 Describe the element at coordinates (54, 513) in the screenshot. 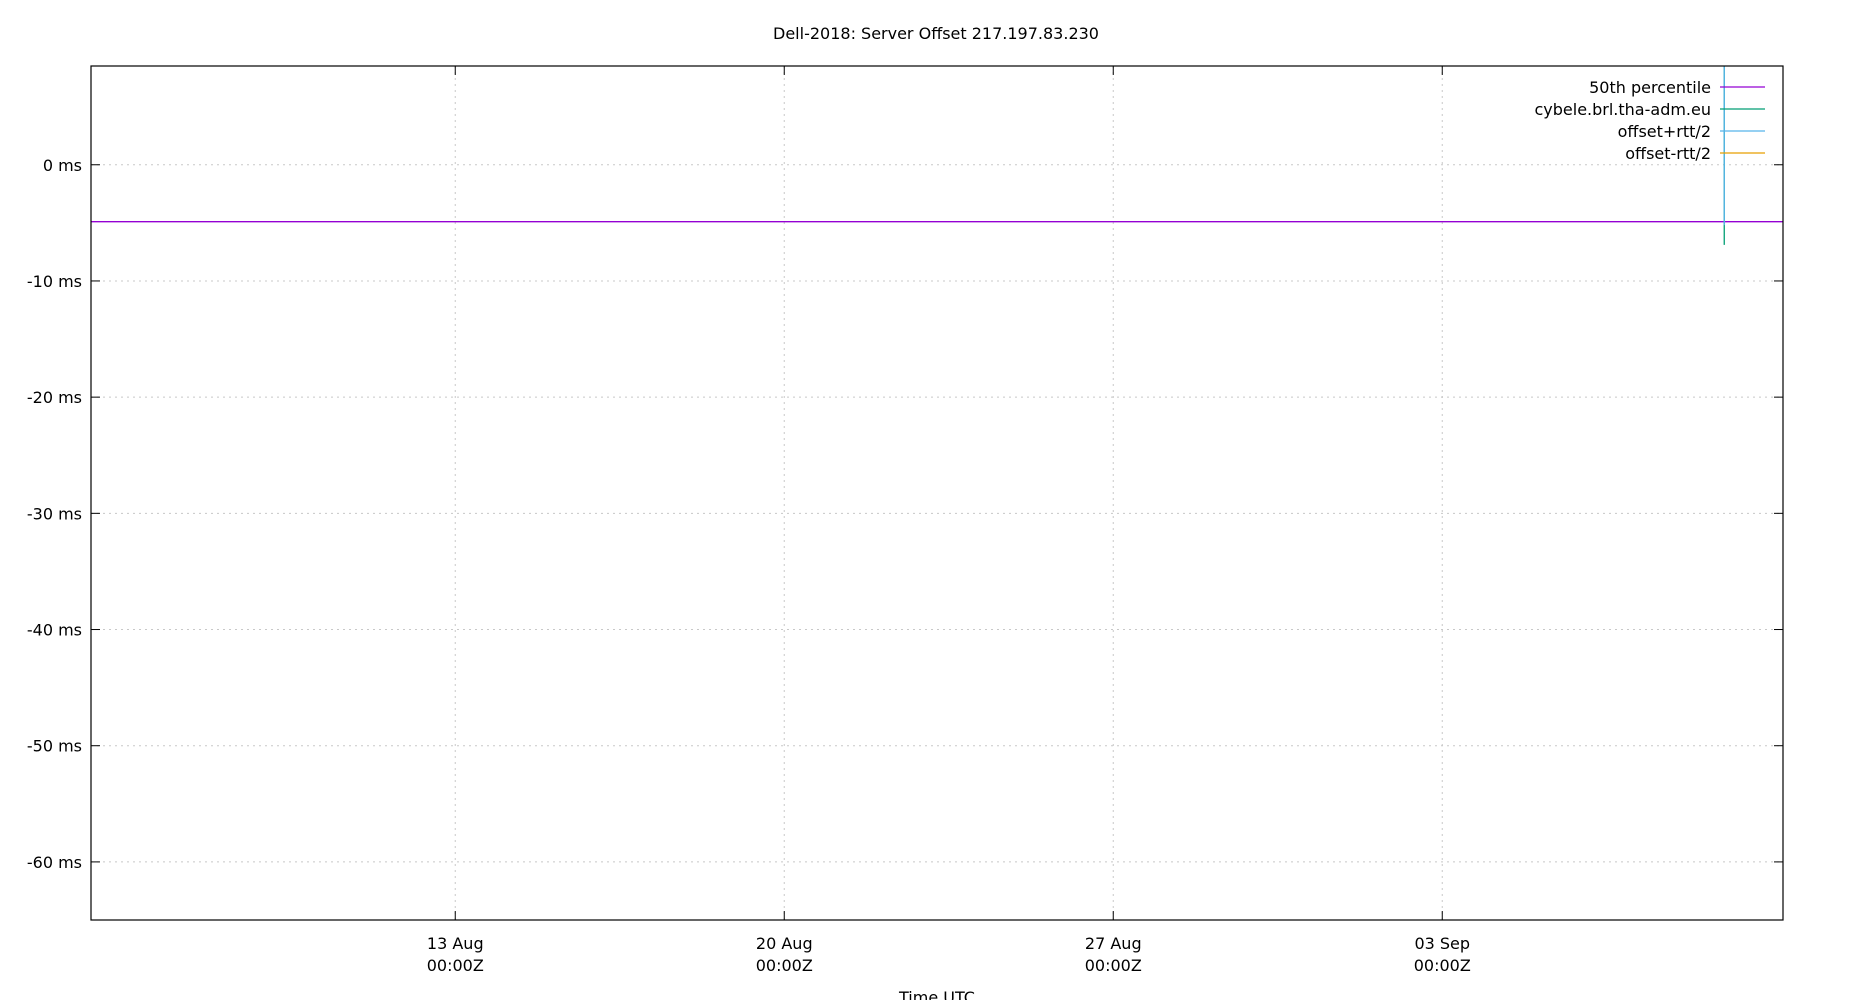

I see `y-tick-label: -30 ms` at that location.